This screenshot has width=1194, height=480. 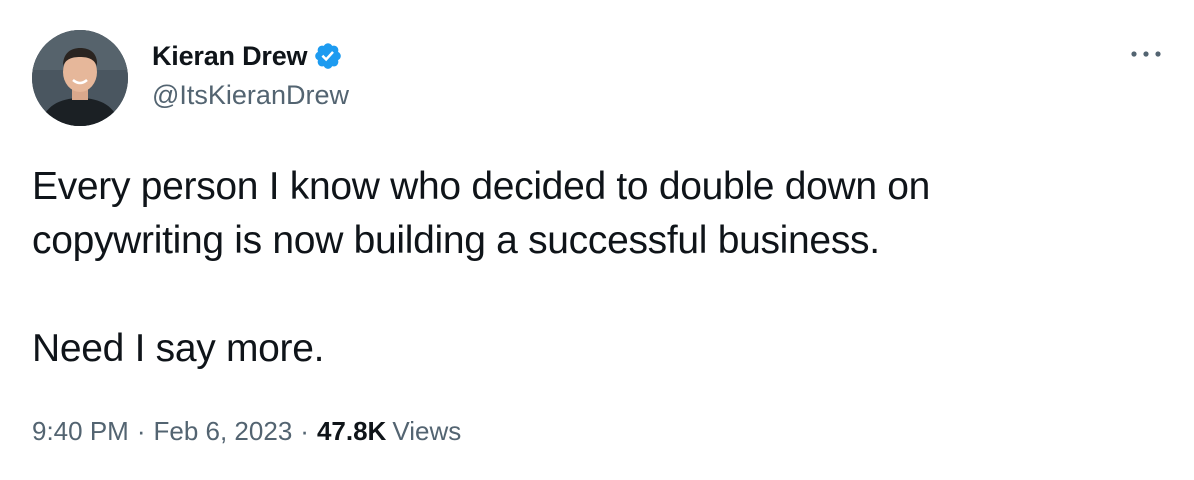 I want to click on avatar, so click(x=80, y=78).